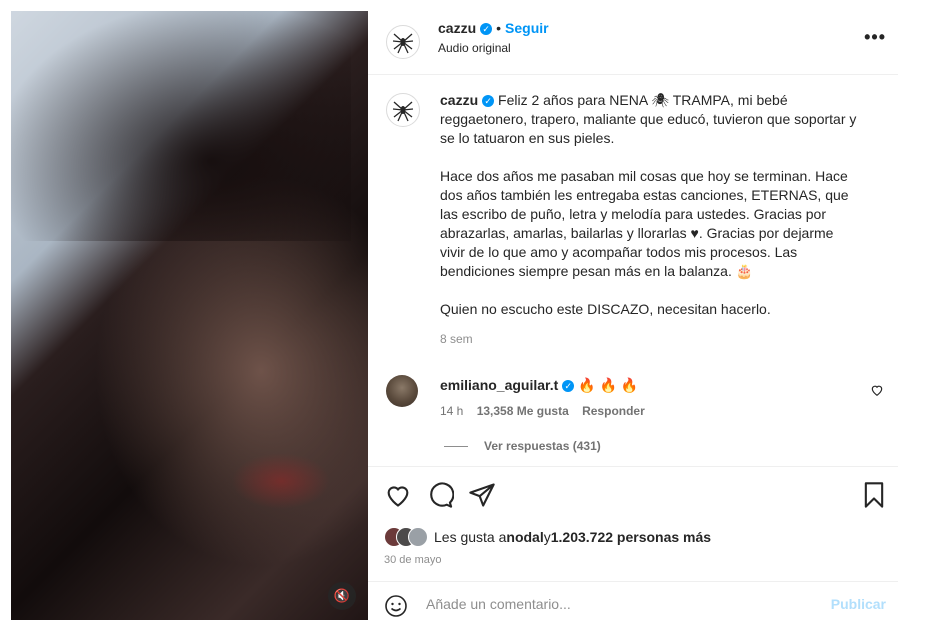  I want to click on comment-body: emiliano_aguilar.t ✓ 🔥 🔥 🔥, so click(539, 385).